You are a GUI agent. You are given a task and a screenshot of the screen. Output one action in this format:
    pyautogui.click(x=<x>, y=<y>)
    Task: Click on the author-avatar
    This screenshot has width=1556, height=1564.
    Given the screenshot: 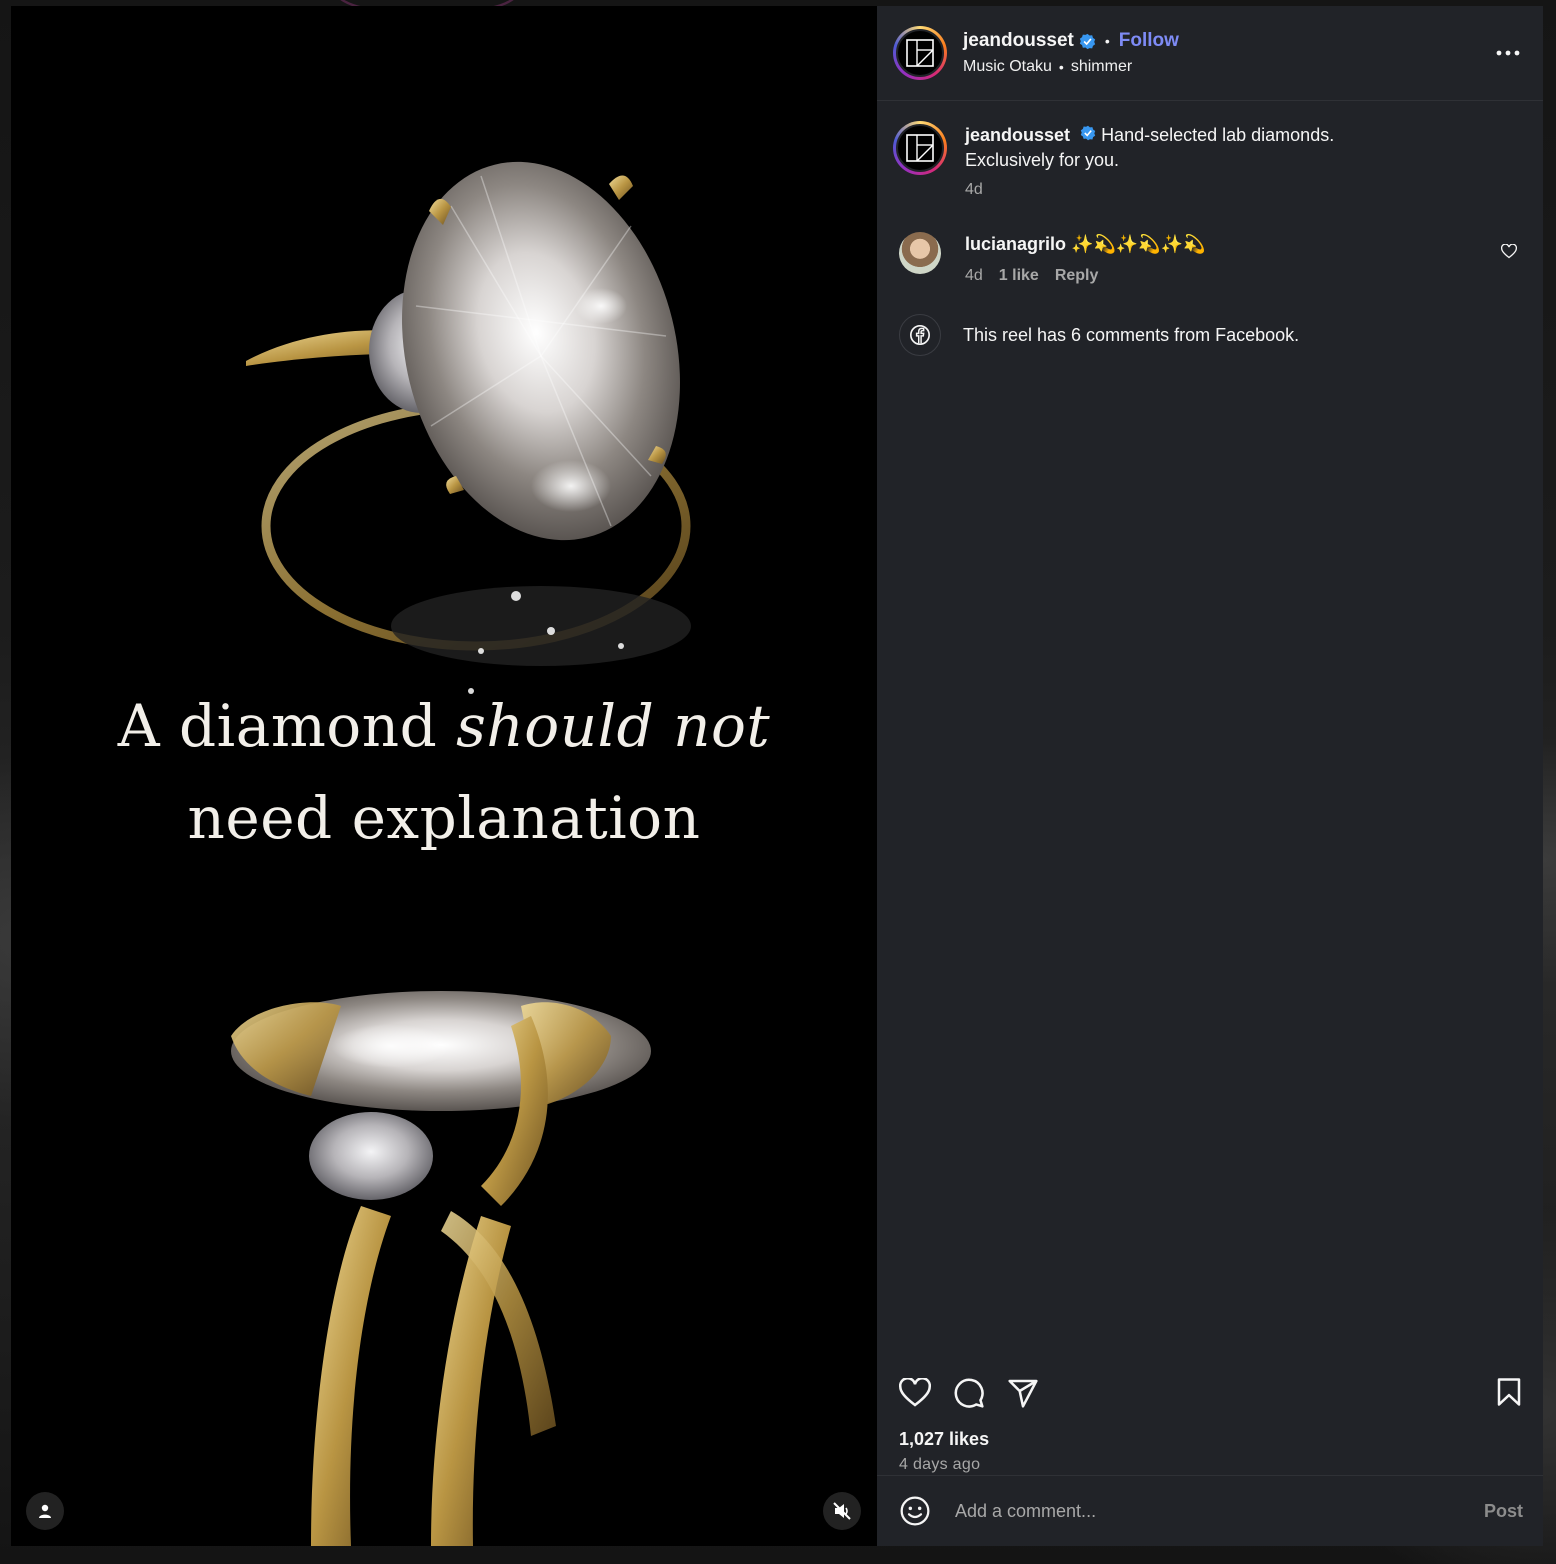 What is the action you would take?
    pyautogui.click(x=920, y=53)
    